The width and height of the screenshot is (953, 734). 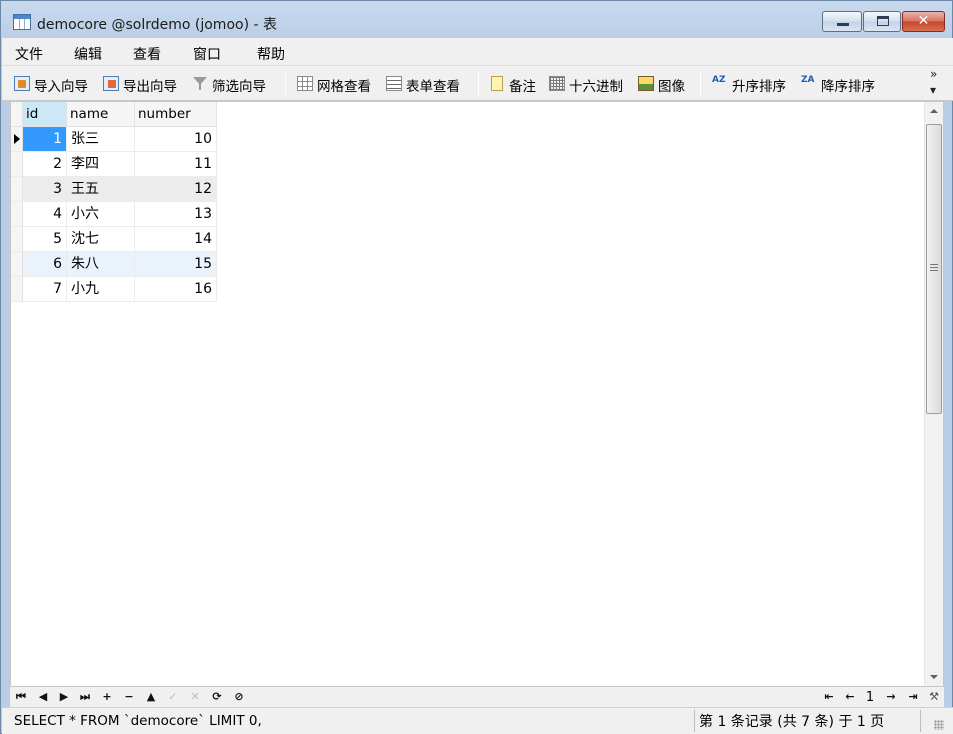 I want to click on menu-help: 帮助, so click(x=271, y=54).